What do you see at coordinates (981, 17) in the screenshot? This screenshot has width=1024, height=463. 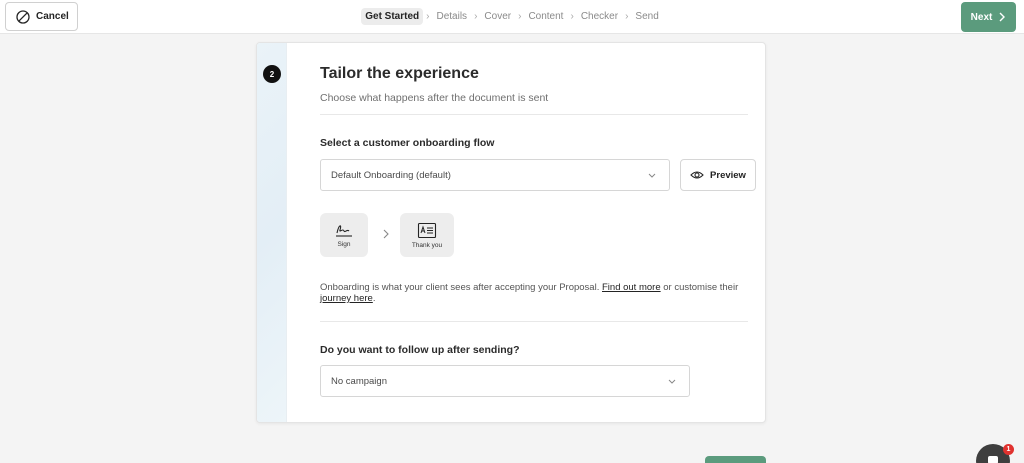 I see `next-label: Next` at bounding box center [981, 17].